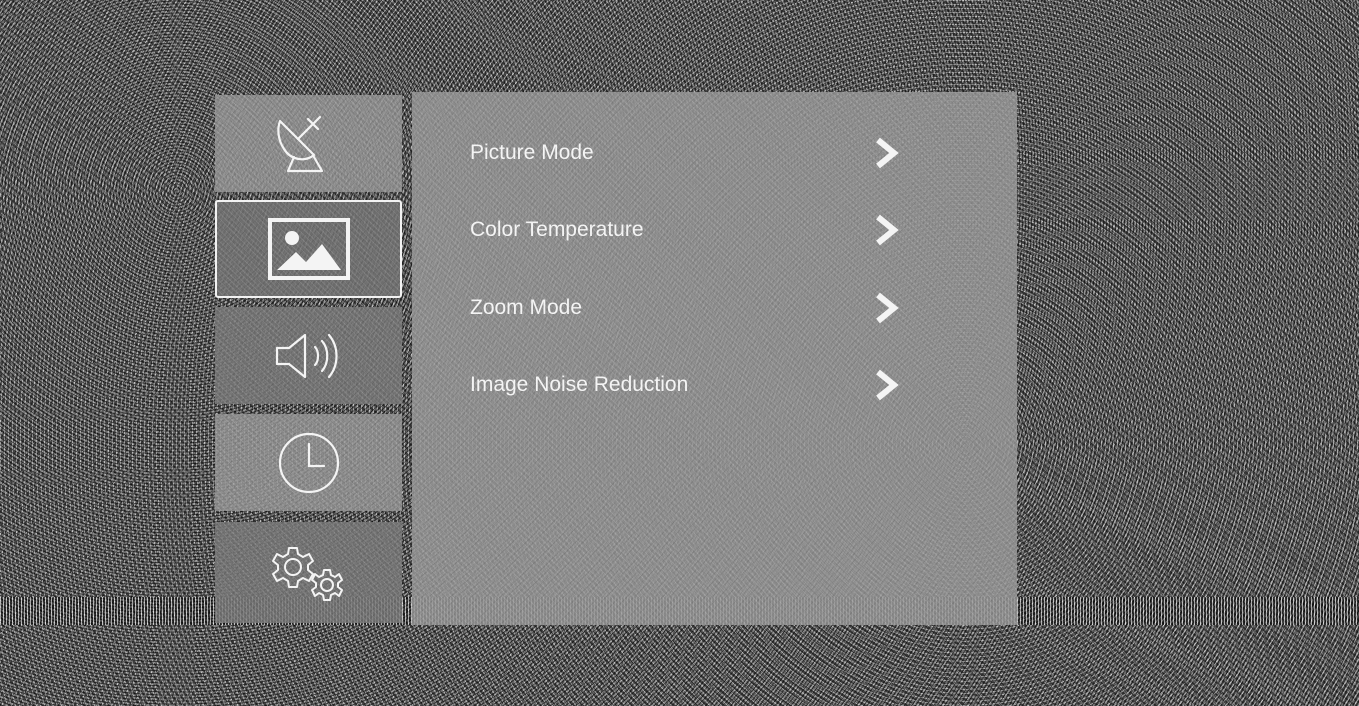  I want to click on menu-item-color-temperature: Color Temperature, so click(714, 230).